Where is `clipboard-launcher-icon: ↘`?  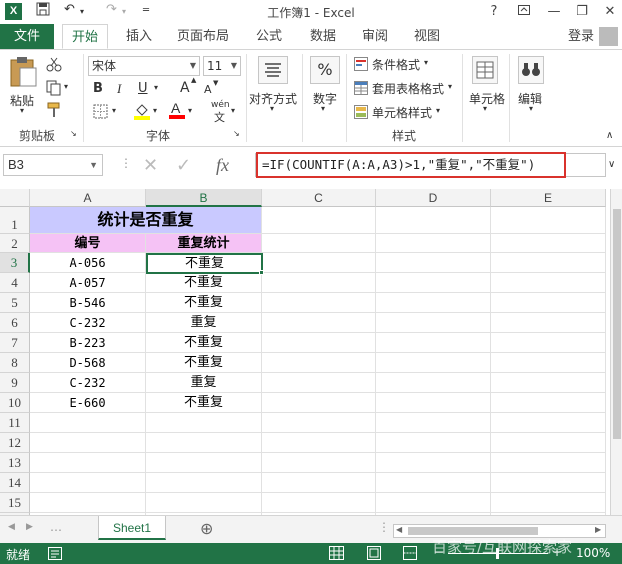 clipboard-launcher-icon: ↘ is located at coordinates (73, 133).